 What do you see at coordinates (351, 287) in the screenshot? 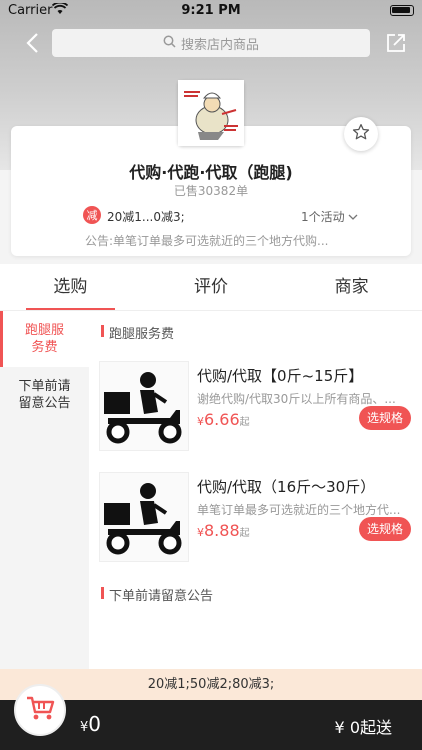
I see `tab-merchant: 商家` at bounding box center [351, 287].